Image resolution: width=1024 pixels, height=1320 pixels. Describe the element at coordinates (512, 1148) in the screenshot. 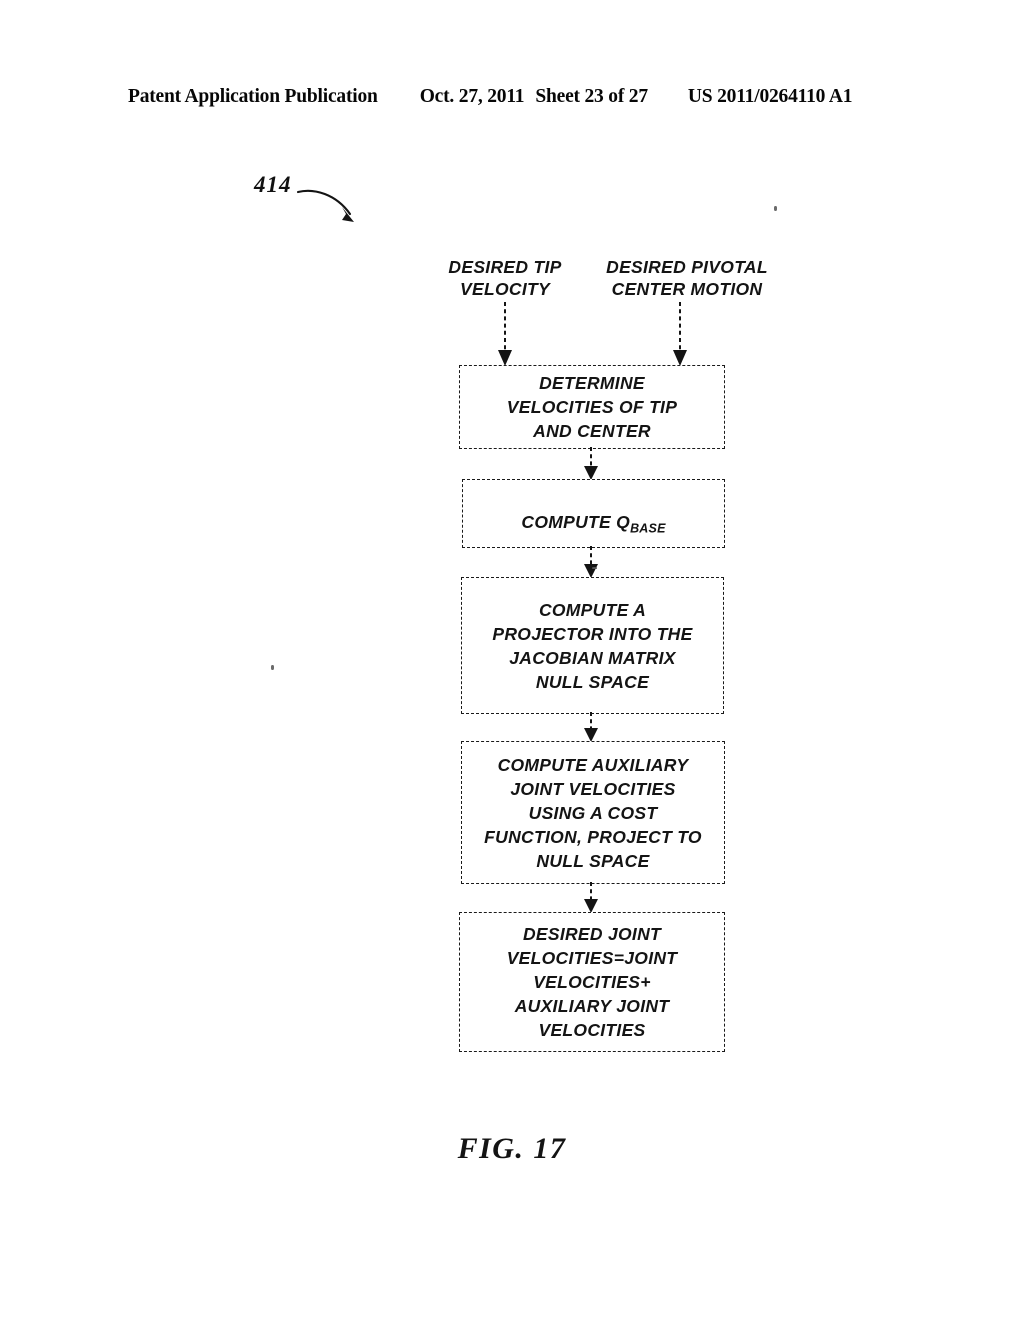

I see `figure-caption: FIG. 17` at that location.